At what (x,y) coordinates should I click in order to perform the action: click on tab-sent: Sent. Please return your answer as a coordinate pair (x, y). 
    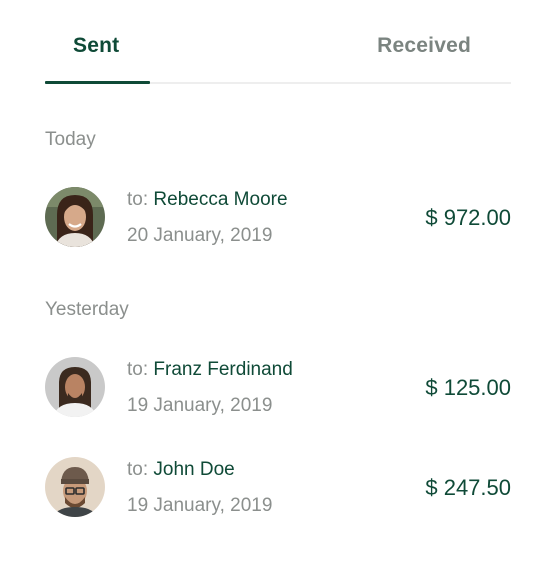
    Looking at the image, I should click on (96, 46).